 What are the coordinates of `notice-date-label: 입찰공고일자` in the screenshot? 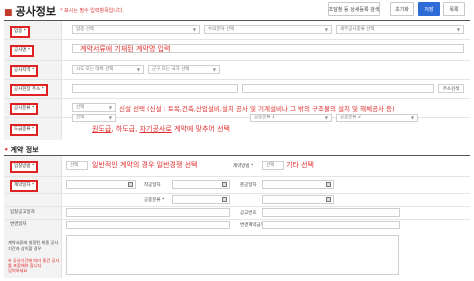 It's located at (22, 212).